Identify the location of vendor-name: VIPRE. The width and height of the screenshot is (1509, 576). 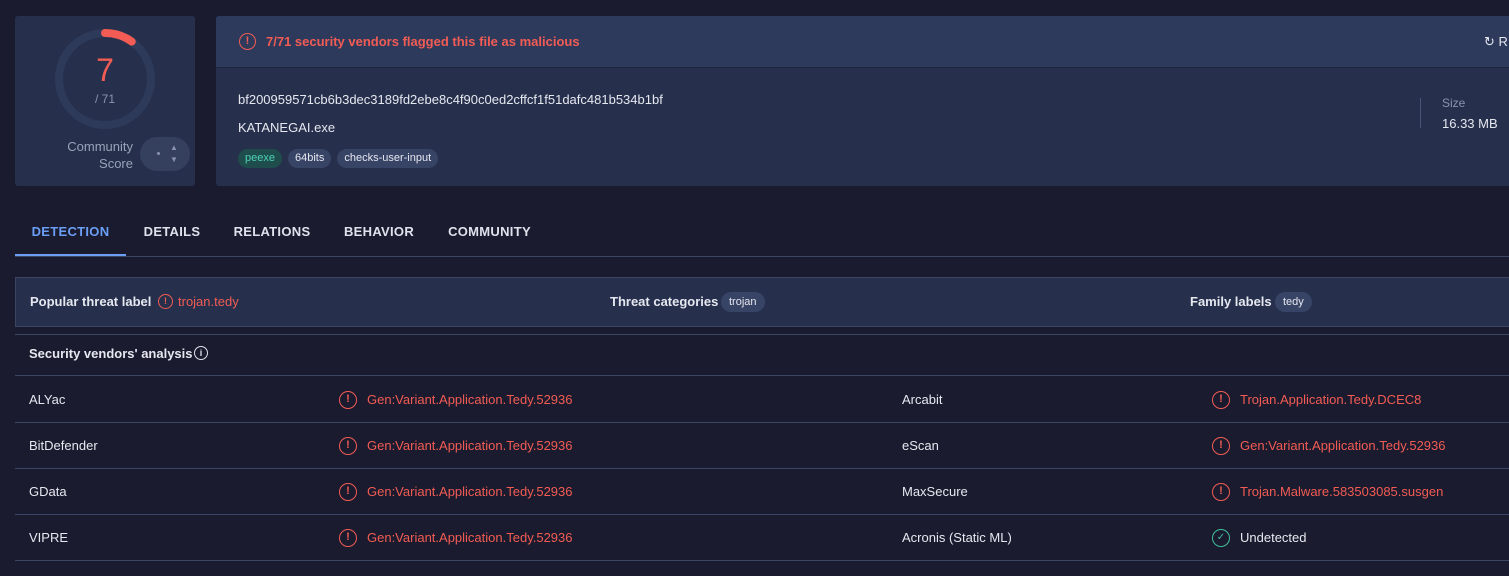
(49, 537).